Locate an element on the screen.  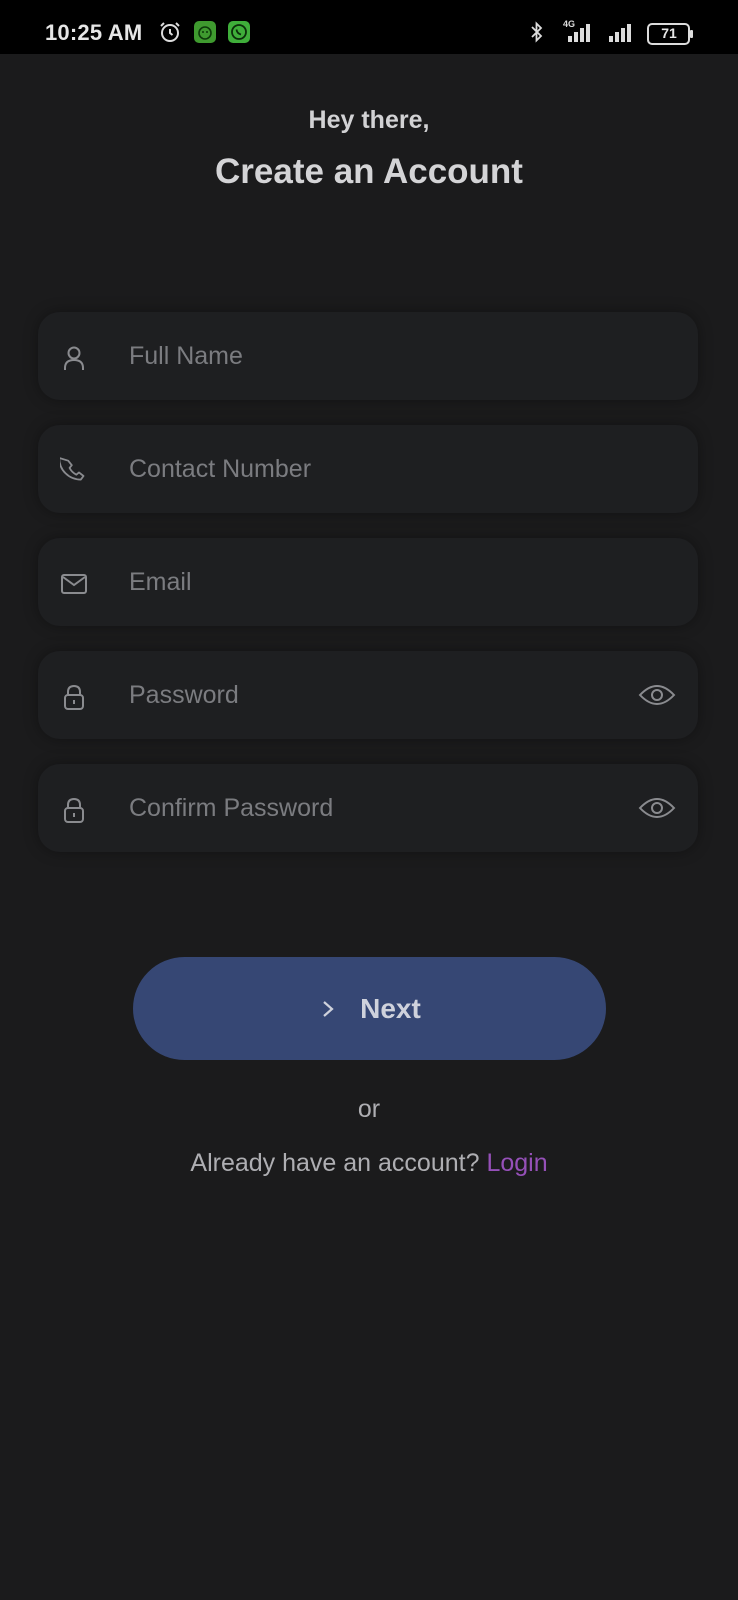
battery-level: 71 is located at coordinates (669, 33).